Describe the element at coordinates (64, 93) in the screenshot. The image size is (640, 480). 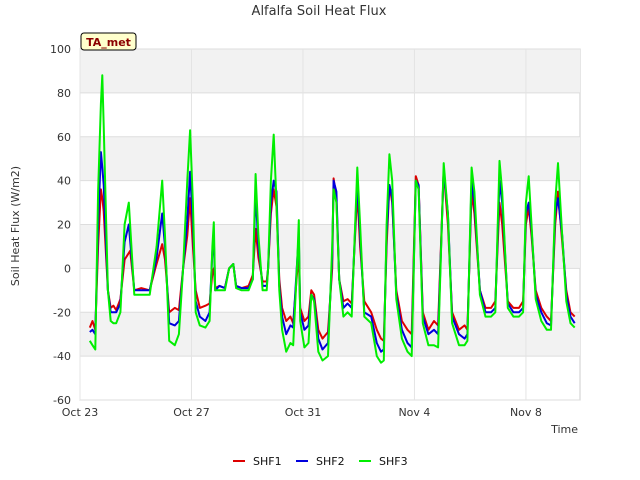
I see `y-tick-label: 80` at that location.